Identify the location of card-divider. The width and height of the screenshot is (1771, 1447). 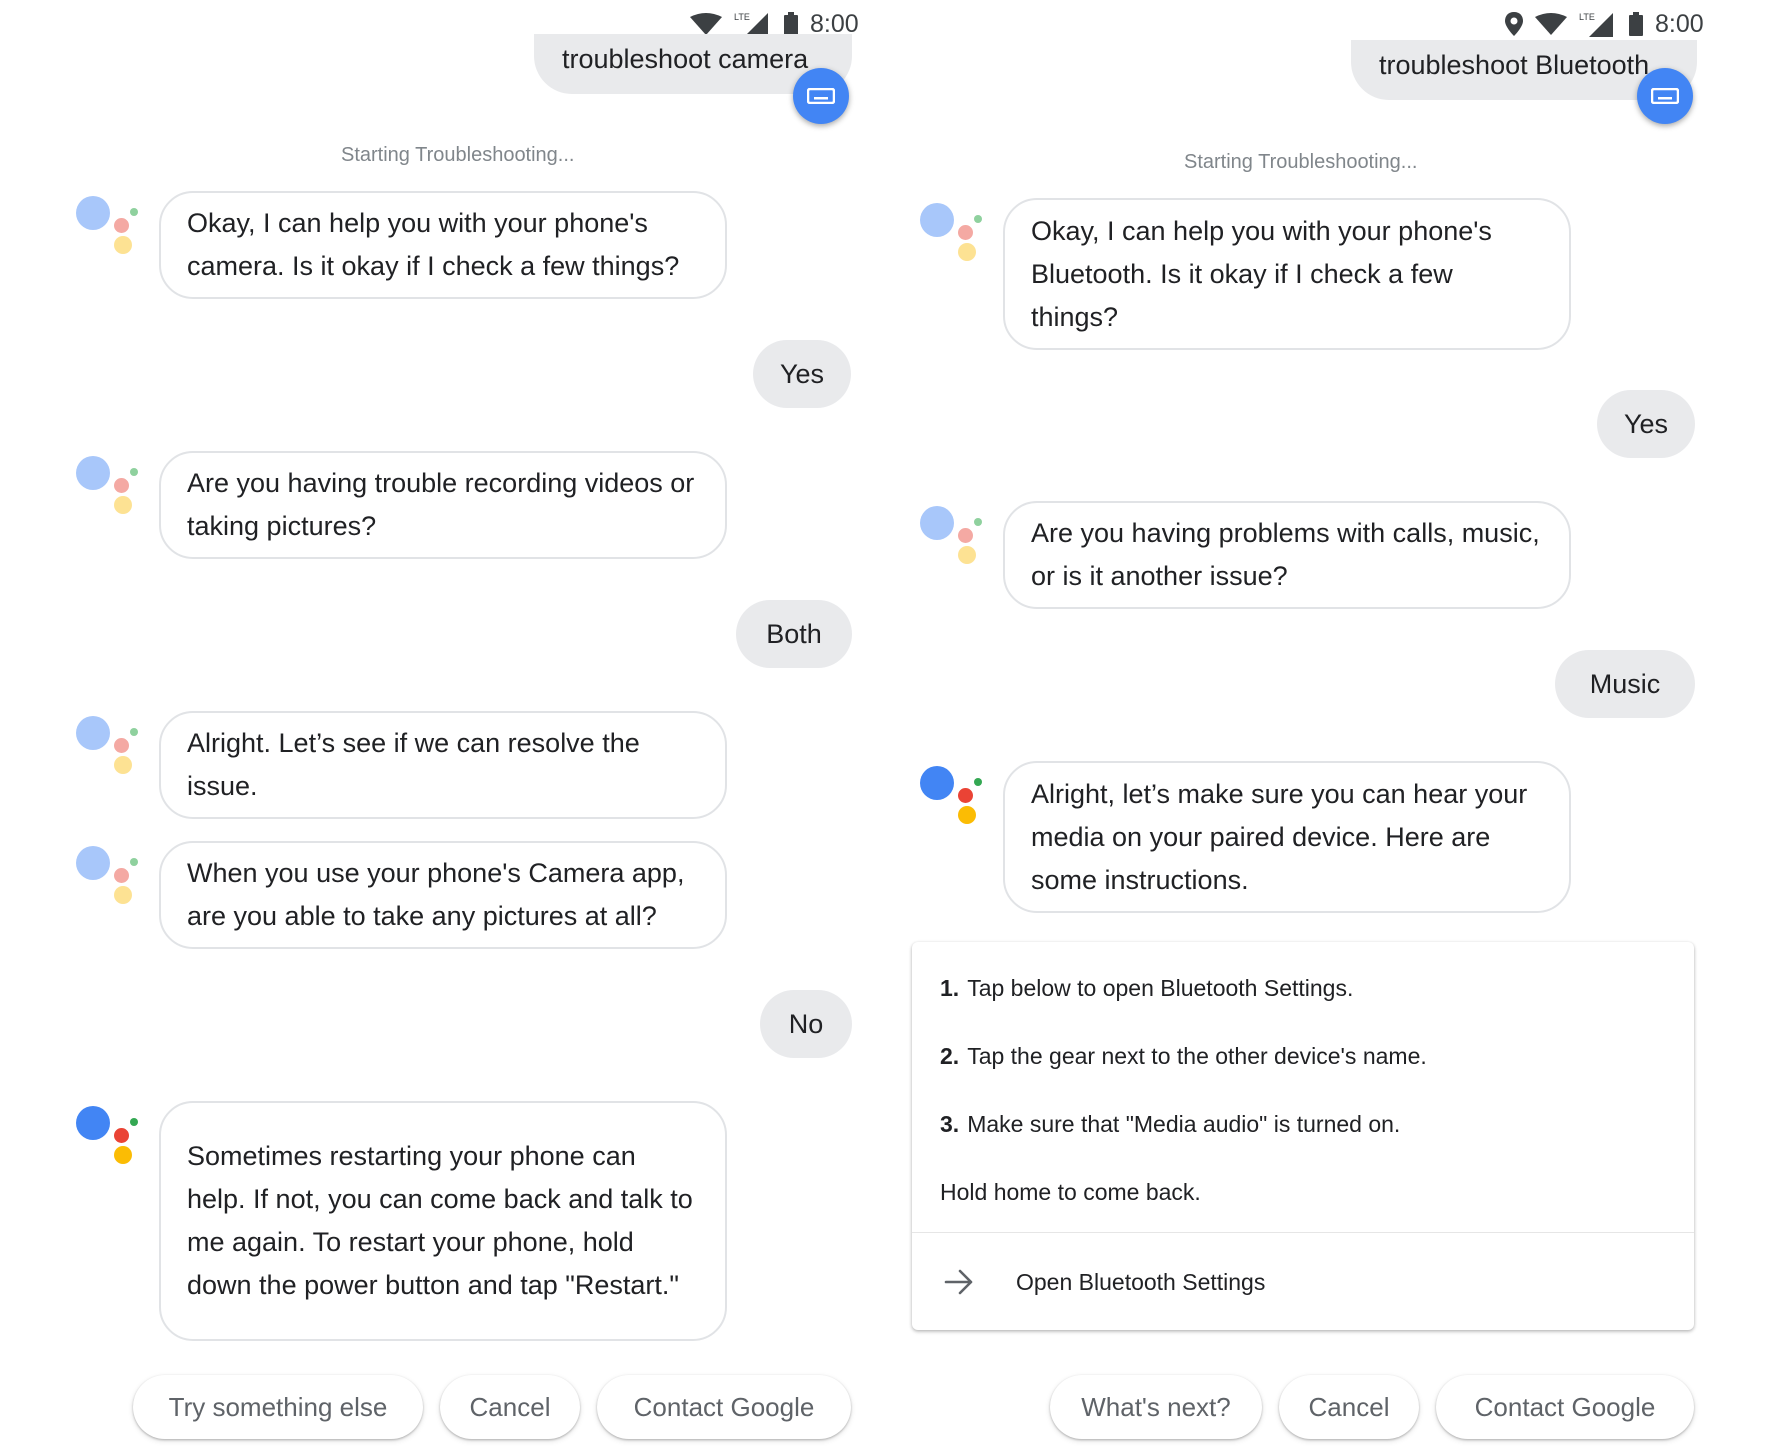
(1303, 1232).